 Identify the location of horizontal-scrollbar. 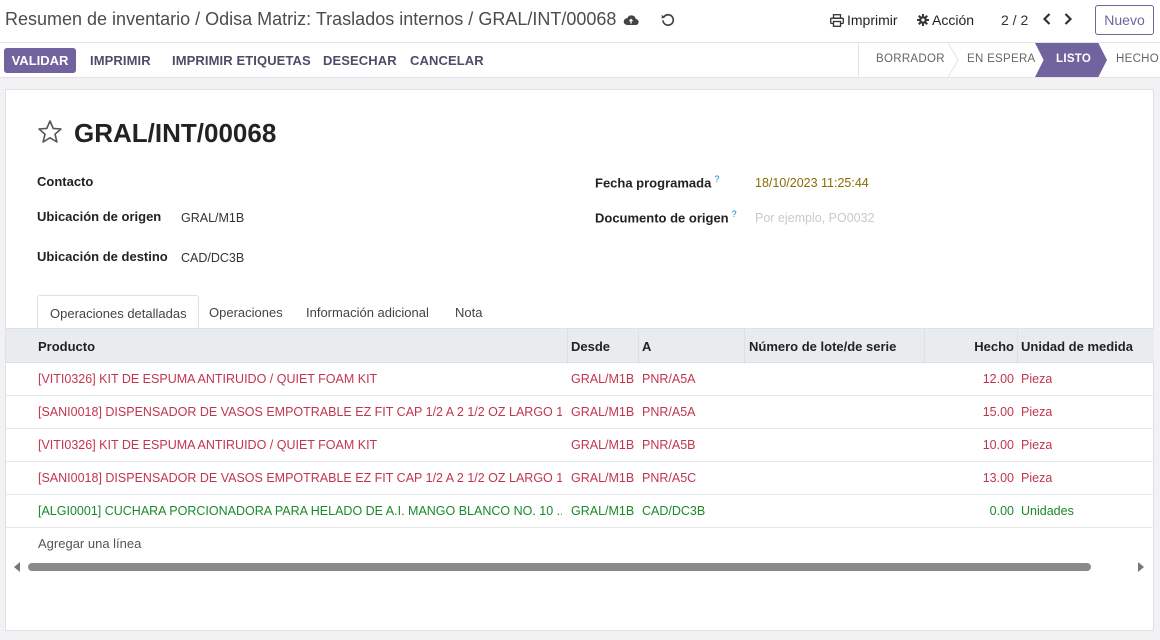
(580, 567).